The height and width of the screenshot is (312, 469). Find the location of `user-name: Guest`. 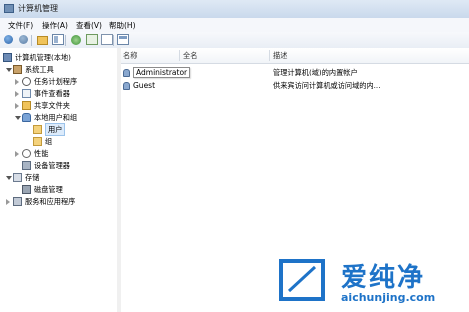

user-name: Guest is located at coordinates (144, 85).